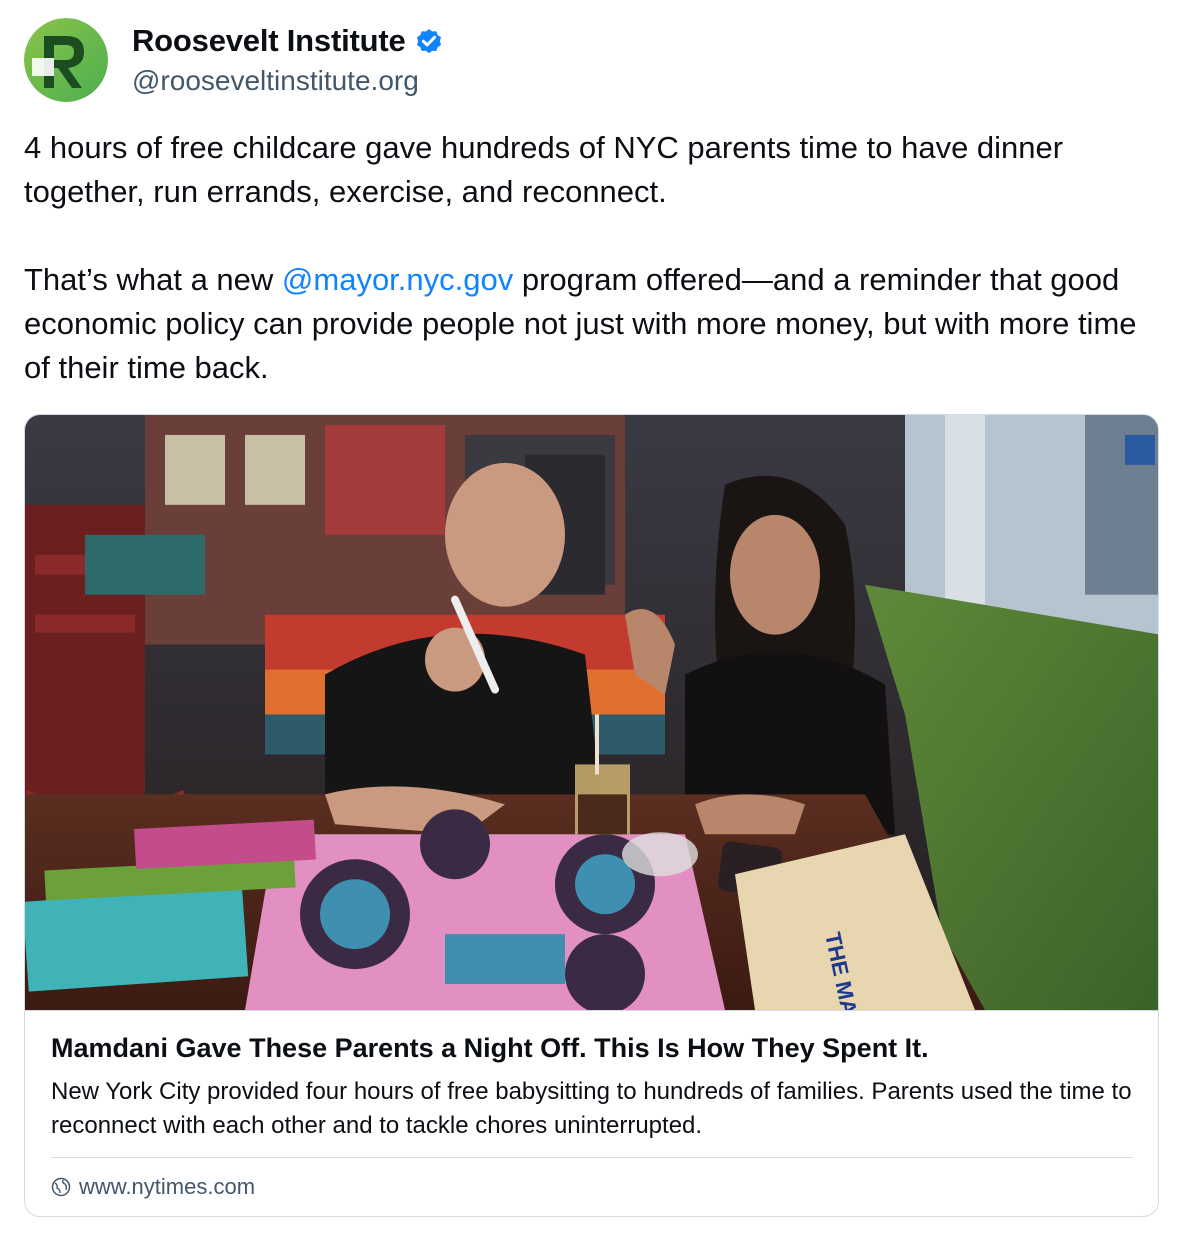  What do you see at coordinates (61, 1187) in the screenshot?
I see `globe-icon` at bounding box center [61, 1187].